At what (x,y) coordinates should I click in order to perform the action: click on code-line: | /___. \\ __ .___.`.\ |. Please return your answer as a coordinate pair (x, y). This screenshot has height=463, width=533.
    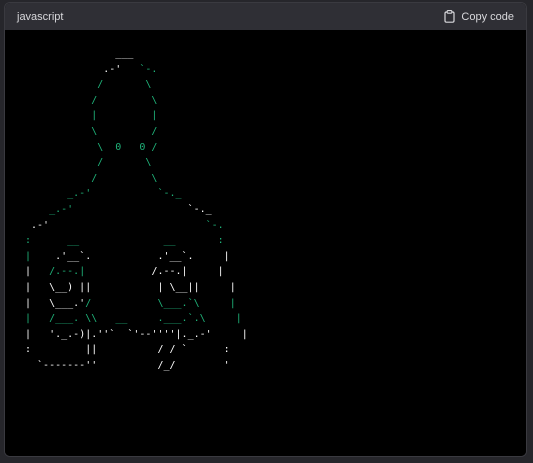
    Looking at the image, I should click on (133, 318).